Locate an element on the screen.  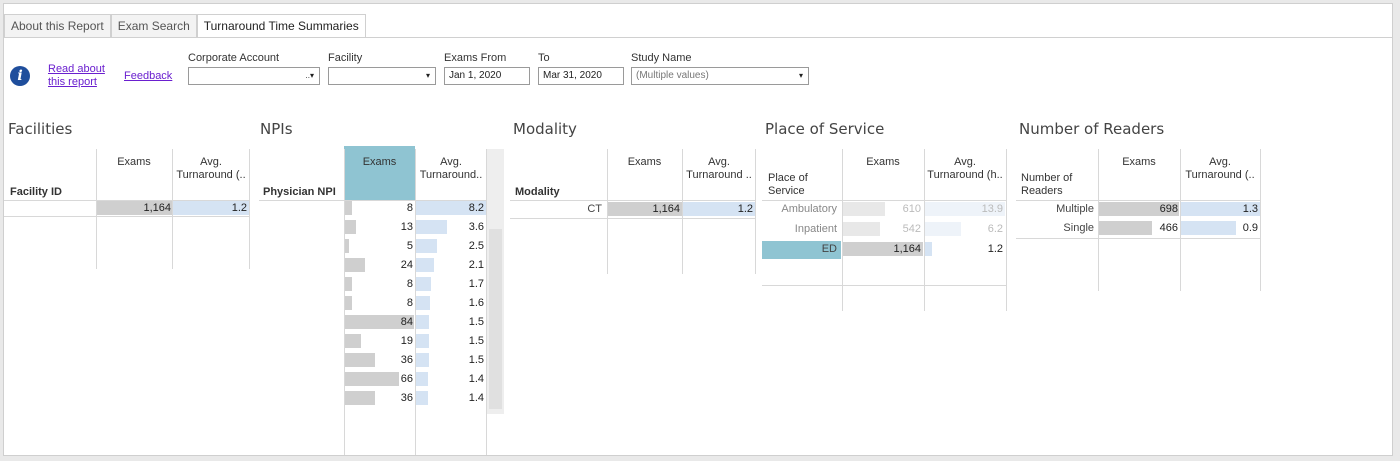
modality-avg-header-line2: Turnaround .. is located at coordinates (719, 175).